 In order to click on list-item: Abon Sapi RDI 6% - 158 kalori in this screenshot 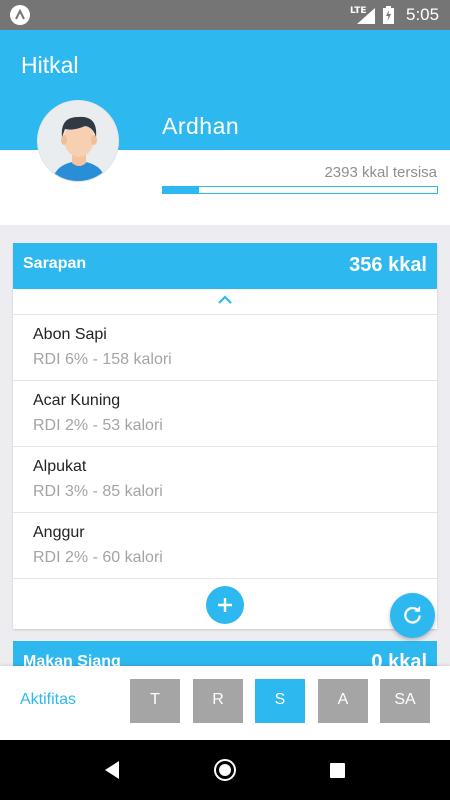, I will do `click(225, 348)`.